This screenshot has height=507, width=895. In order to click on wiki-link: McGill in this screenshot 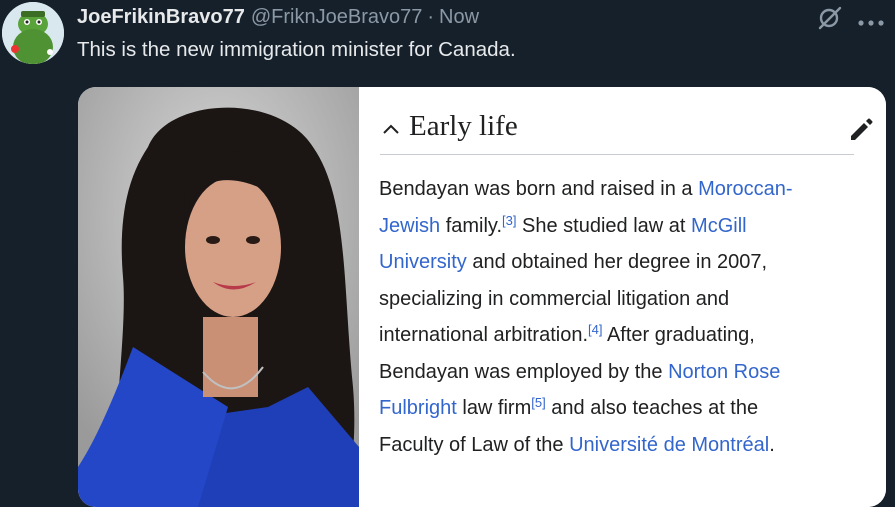, I will do `click(719, 226)`.